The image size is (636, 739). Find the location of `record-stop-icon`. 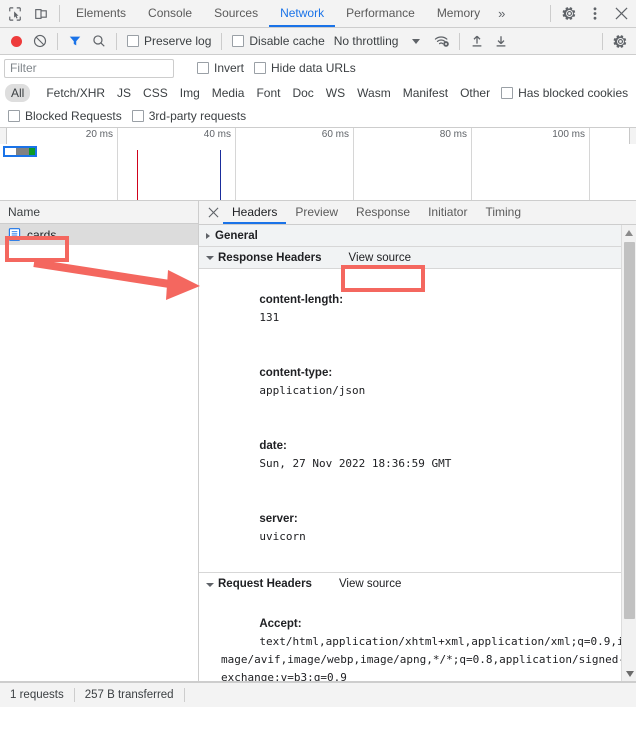

record-stop-icon is located at coordinates (16, 41).